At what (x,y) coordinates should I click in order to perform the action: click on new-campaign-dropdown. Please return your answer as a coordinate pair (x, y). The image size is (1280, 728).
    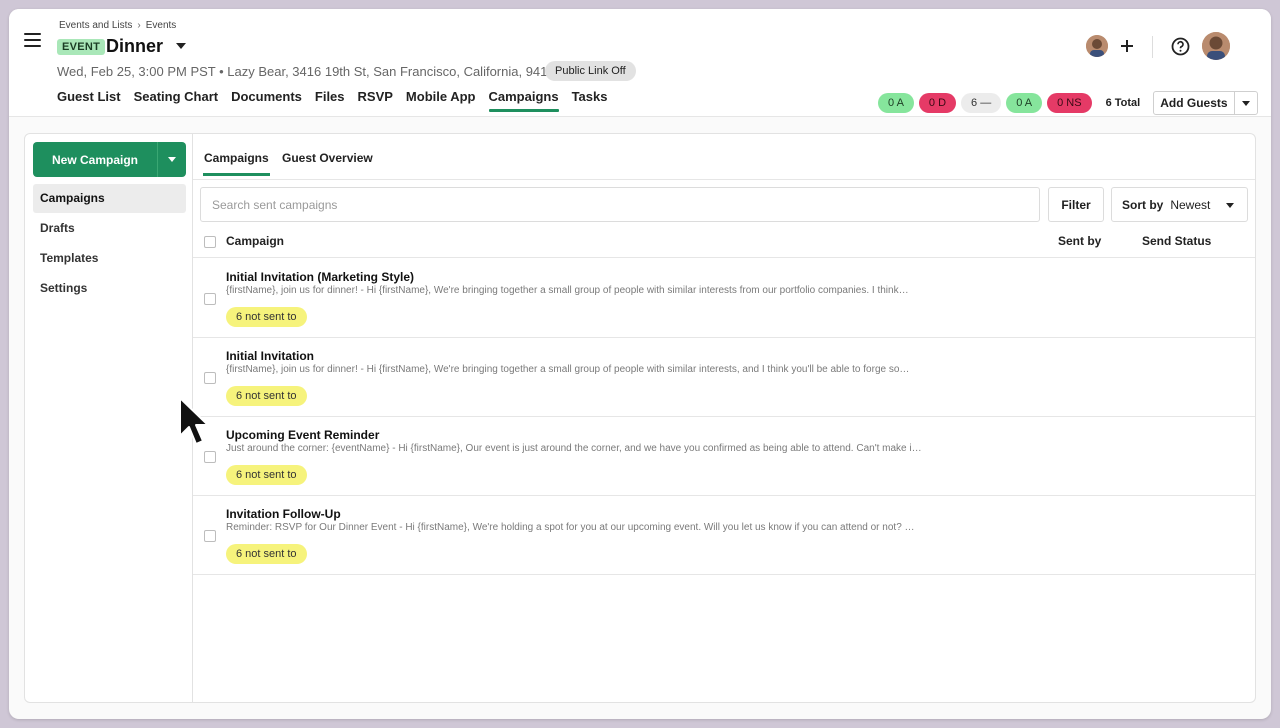
    Looking at the image, I should click on (172, 159).